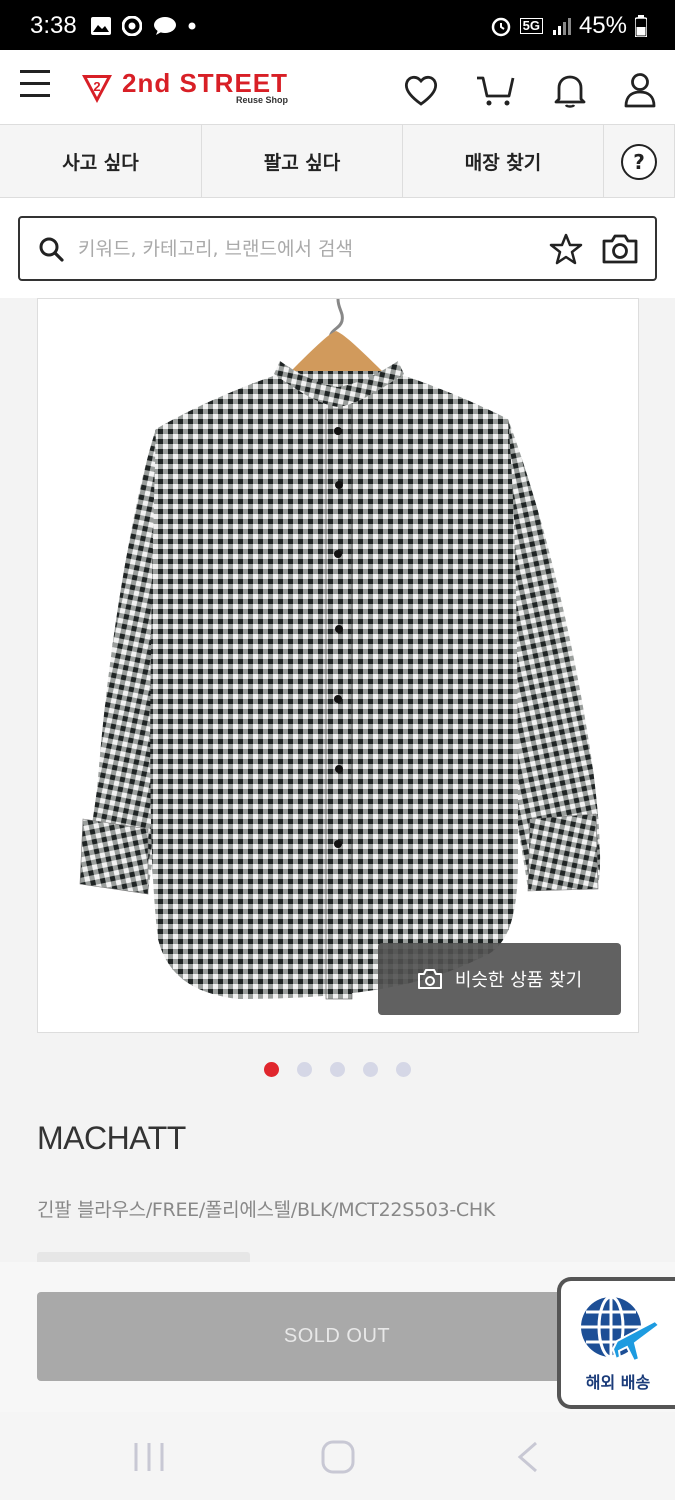 The image size is (675, 1500). I want to click on globe-plane-icon, so click(620, 1329).